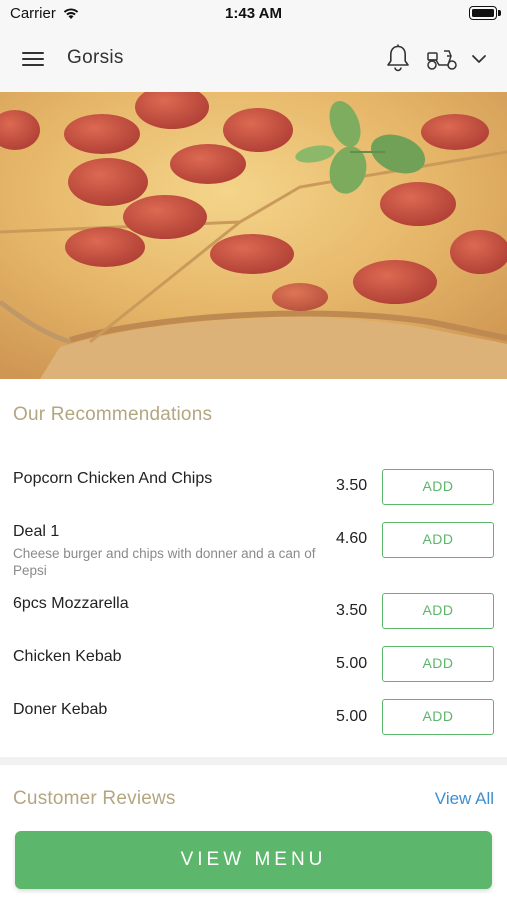 This screenshot has height=900, width=507. I want to click on hamburger-menu-icon, so click(33, 59).